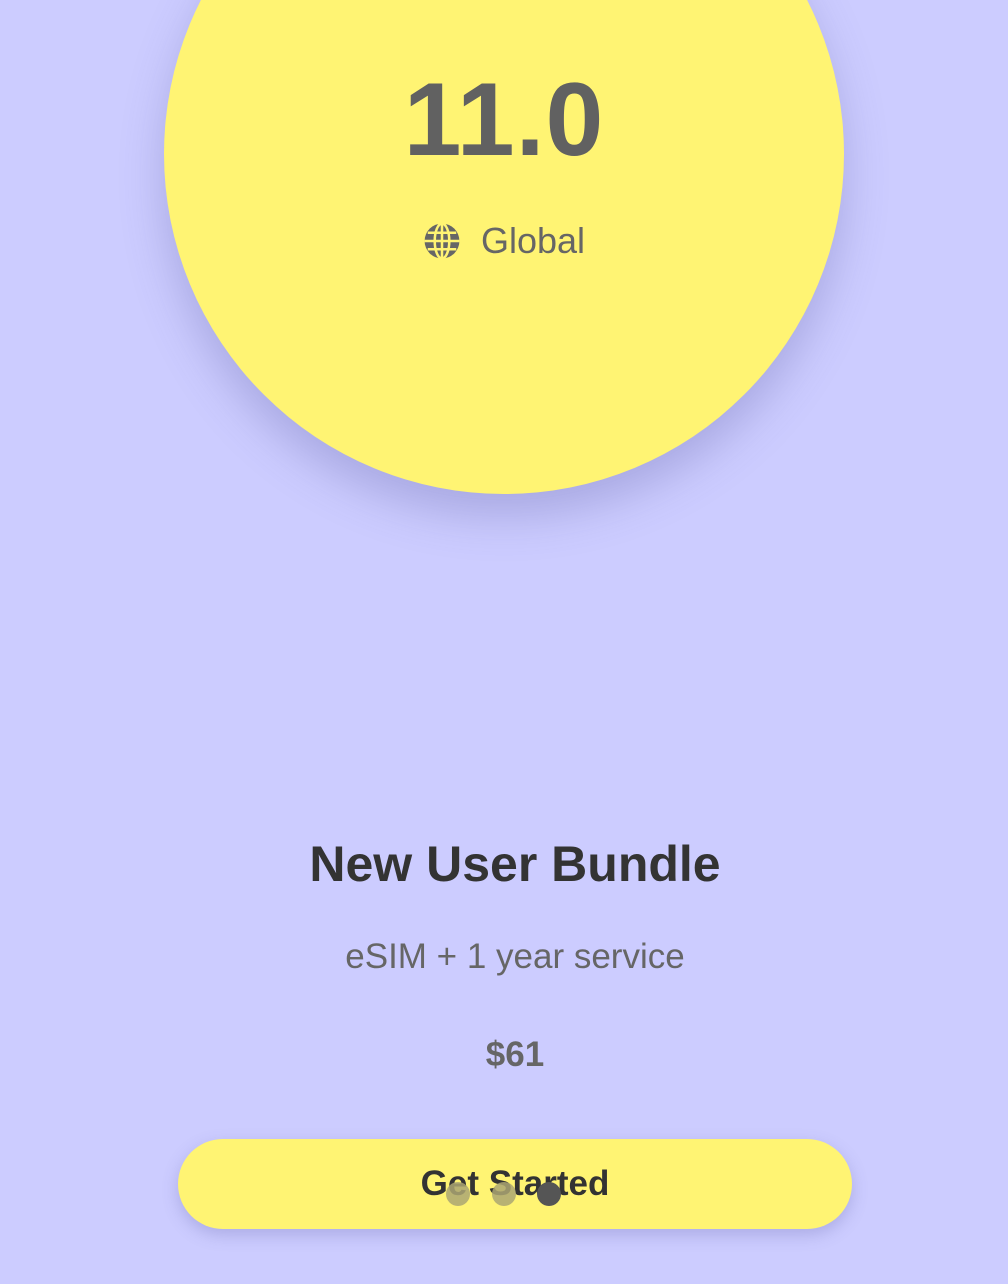  What do you see at coordinates (504, 120) in the screenshot?
I see `hero-value: 11.0` at bounding box center [504, 120].